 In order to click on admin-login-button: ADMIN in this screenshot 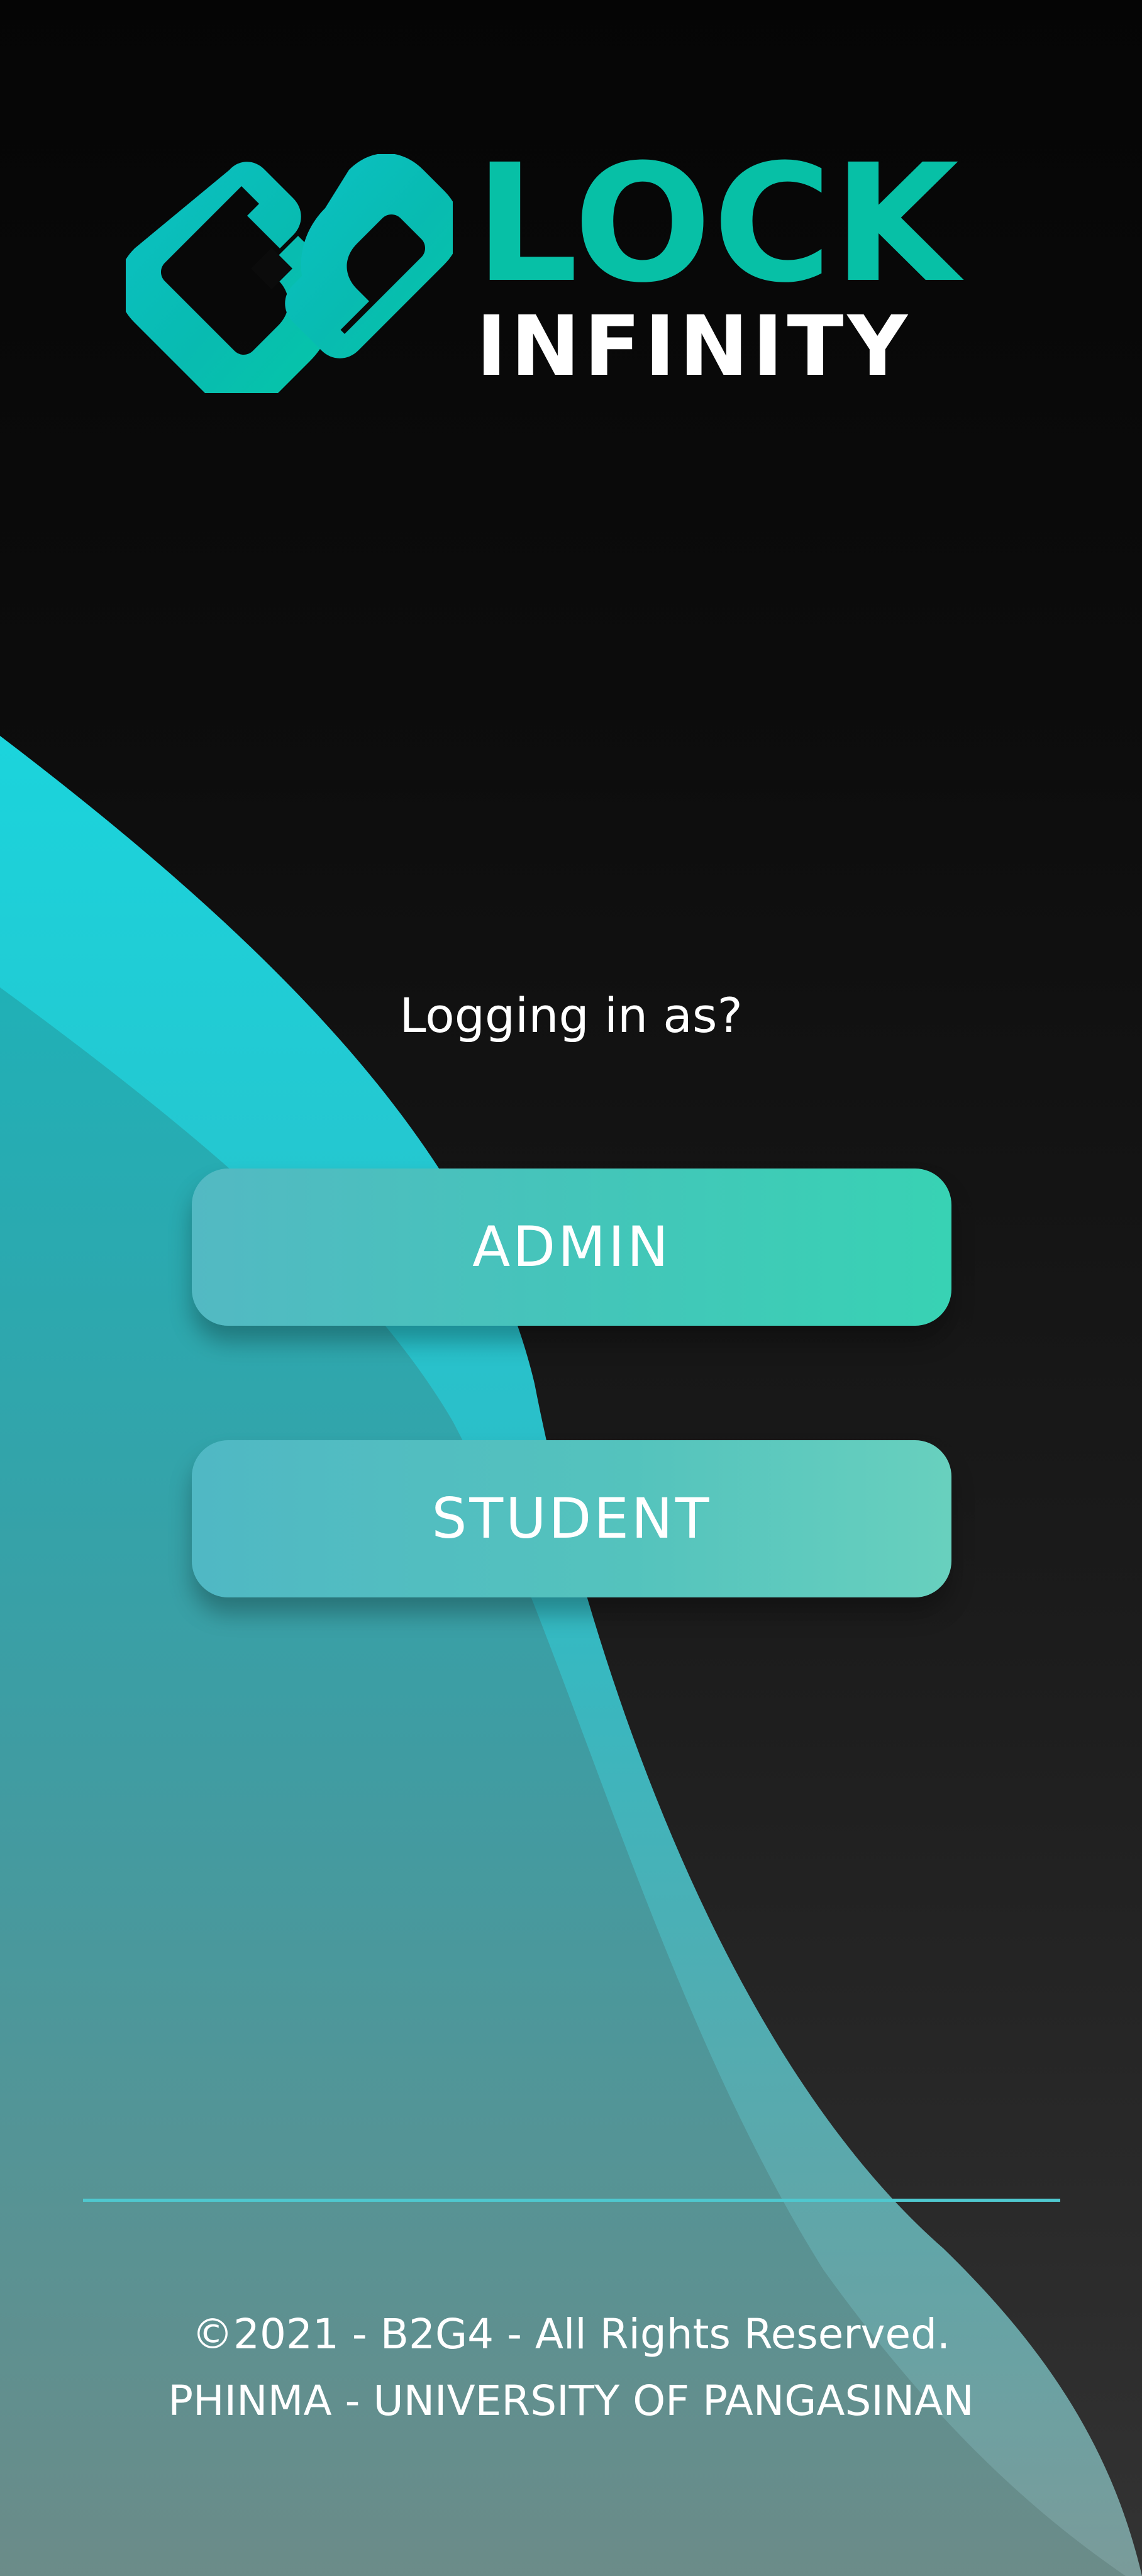, I will do `click(571, 1247)`.